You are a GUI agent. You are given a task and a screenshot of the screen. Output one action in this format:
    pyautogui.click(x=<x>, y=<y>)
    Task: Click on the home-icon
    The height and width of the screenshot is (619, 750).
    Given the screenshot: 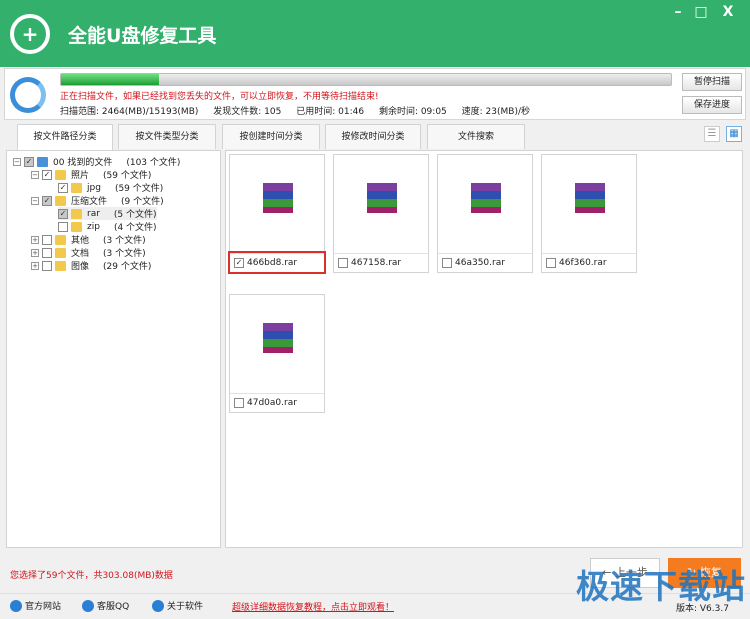 What is the action you would take?
    pyautogui.click(x=16, y=605)
    